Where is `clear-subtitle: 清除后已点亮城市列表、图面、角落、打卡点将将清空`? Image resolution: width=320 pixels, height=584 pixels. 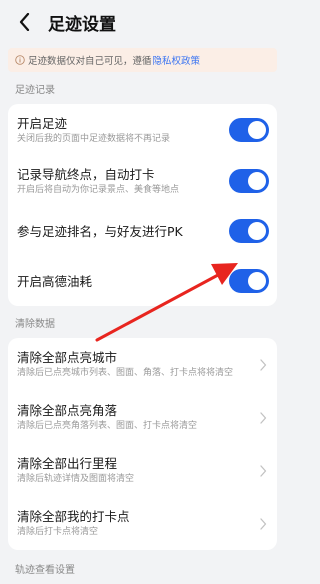
clear-subtitle: 清除后已点亮城市列表、图面、角落、打卡点将将清空 is located at coordinates (125, 373).